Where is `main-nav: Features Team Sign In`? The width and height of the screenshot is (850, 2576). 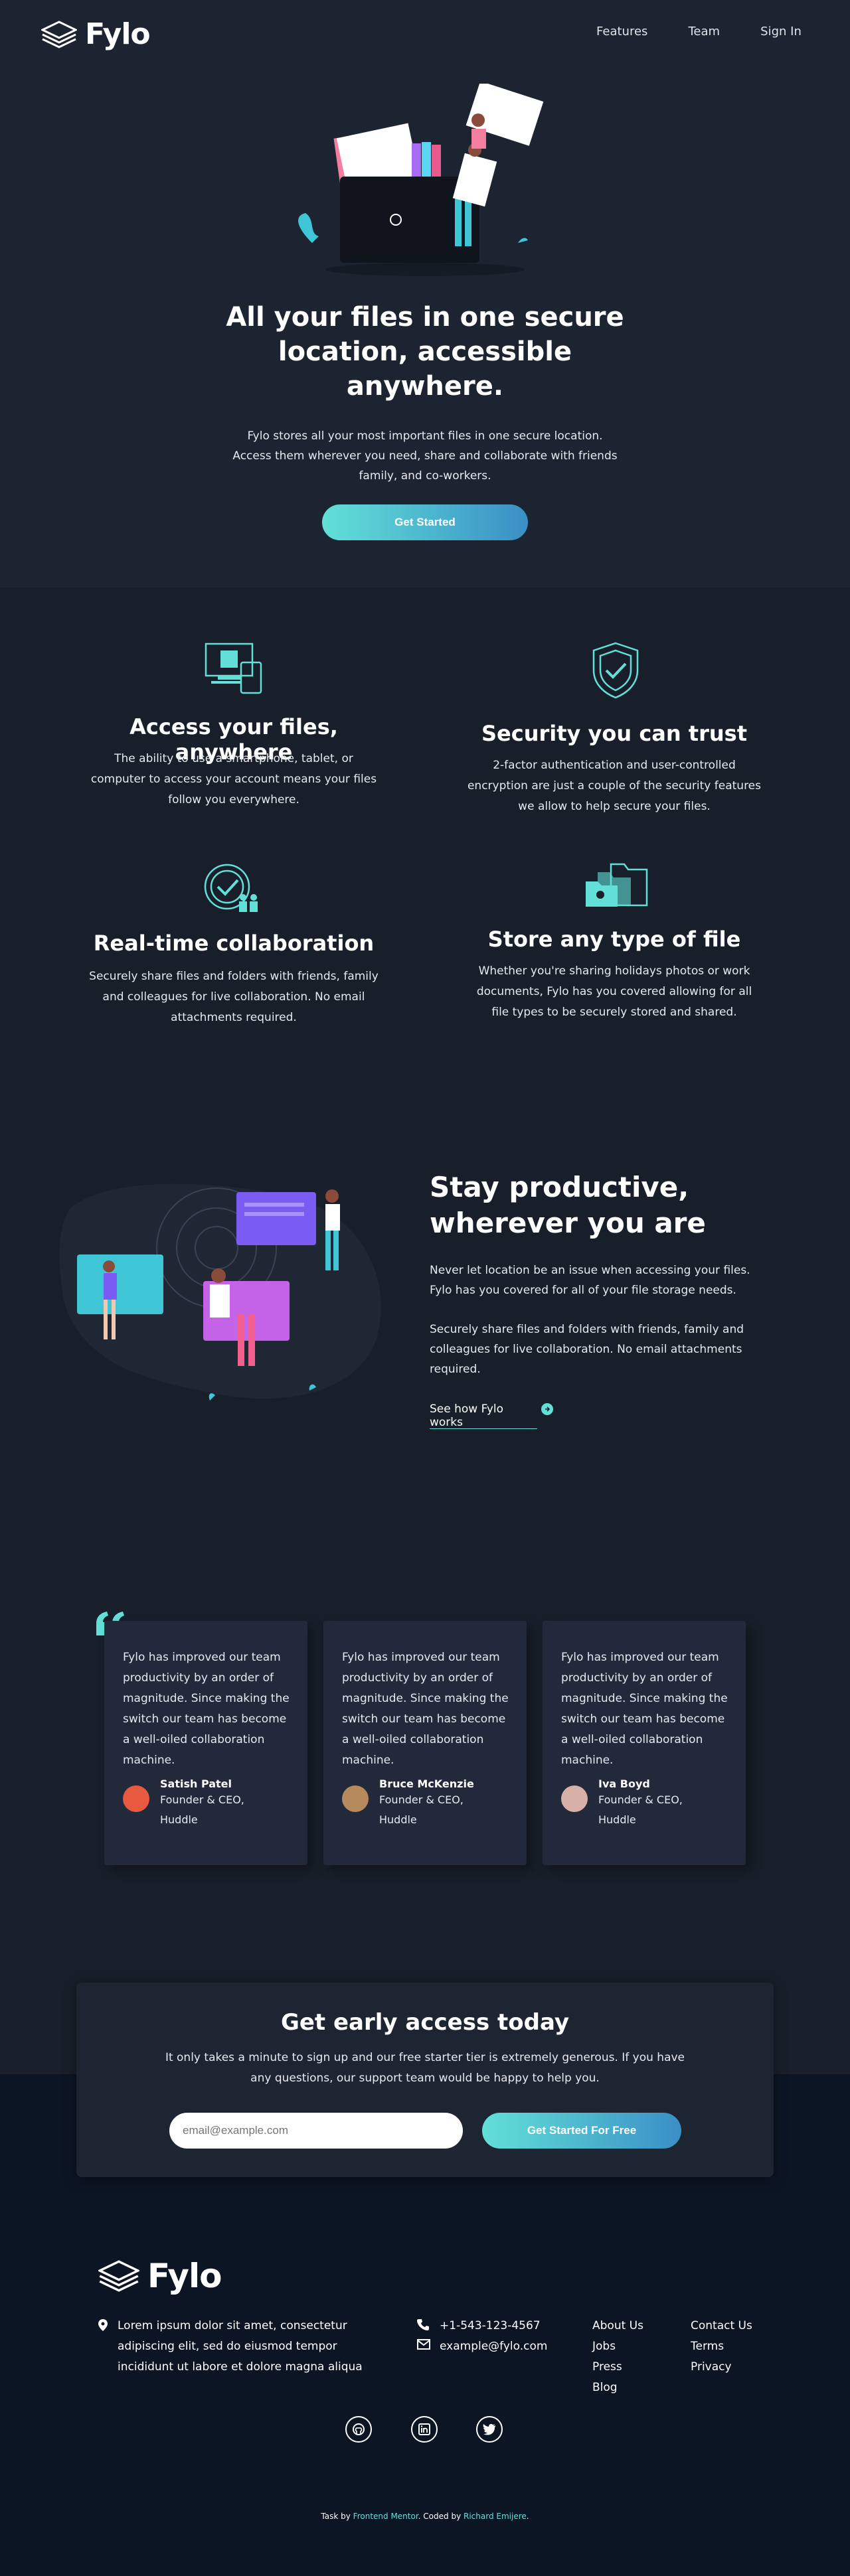
main-nav: Features Team Sign In is located at coordinates (680, 32).